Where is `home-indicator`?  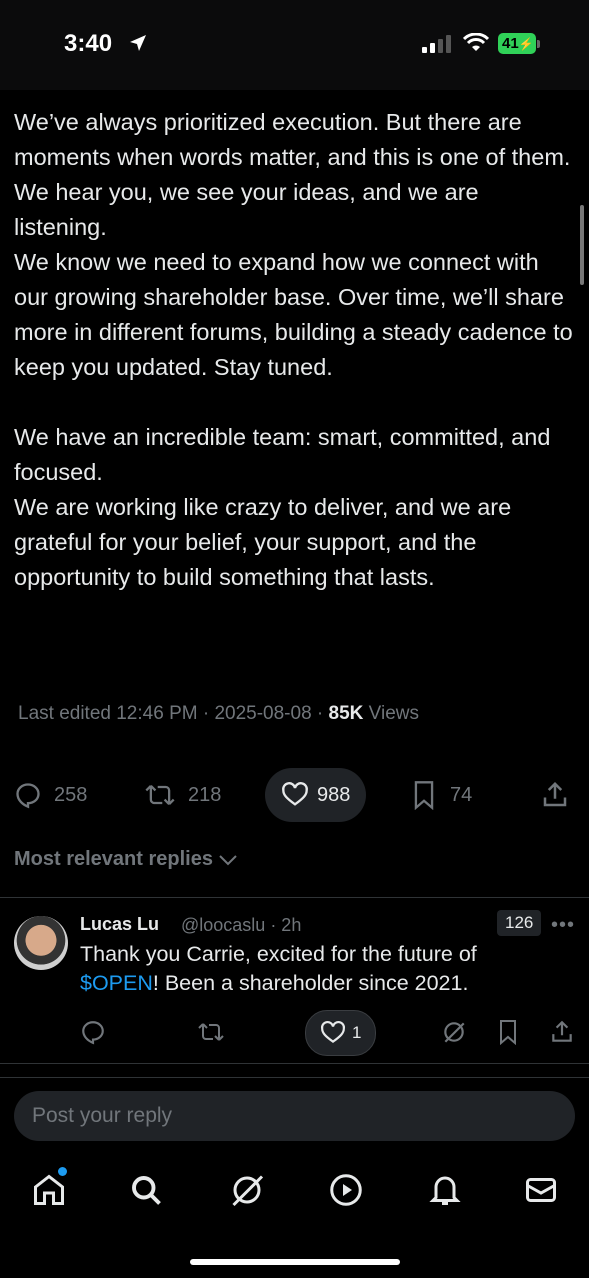 home-indicator is located at coordinates (295, 1262).